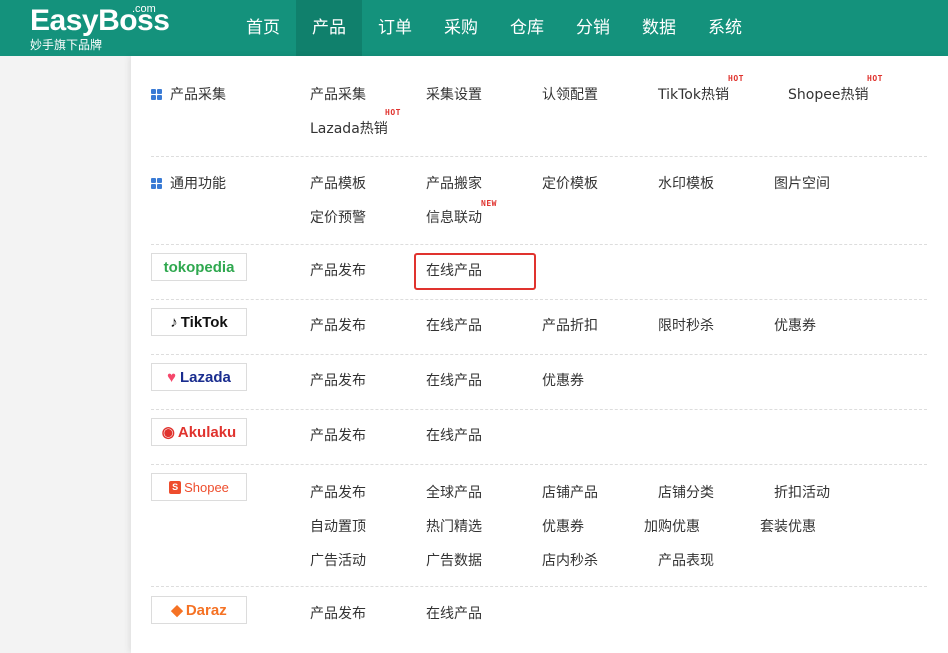 The image size is (948, 653). I want to click on section-akulaku: ◉ Akulaku 产品发布 在线产品, so click(539, 441).